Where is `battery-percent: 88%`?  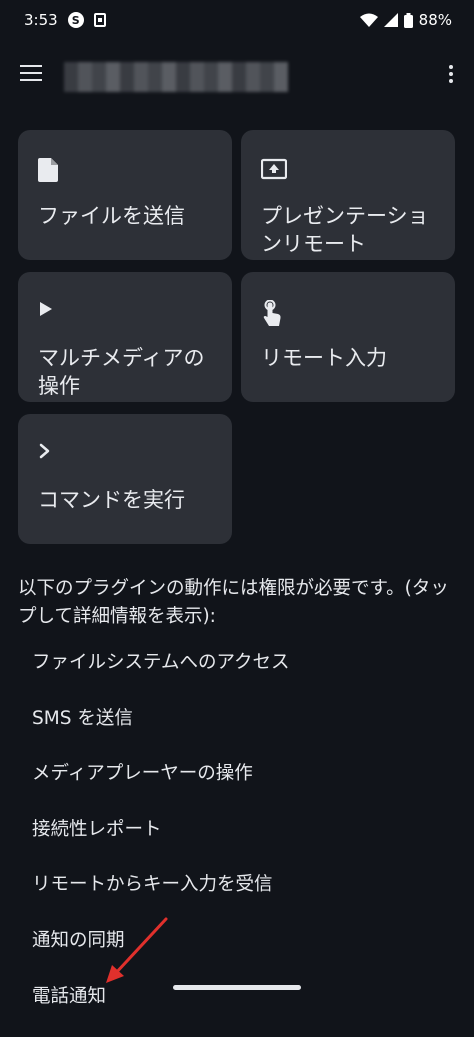 battery-percent: 88% is located at coordinates (435, 20).